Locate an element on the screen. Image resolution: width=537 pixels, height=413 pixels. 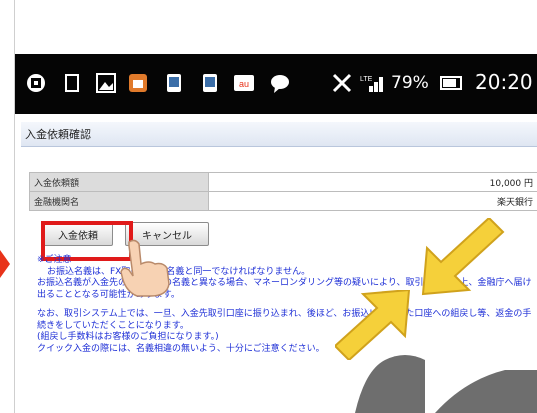
signal-icon: LTE is located at coordinates (371, 84).